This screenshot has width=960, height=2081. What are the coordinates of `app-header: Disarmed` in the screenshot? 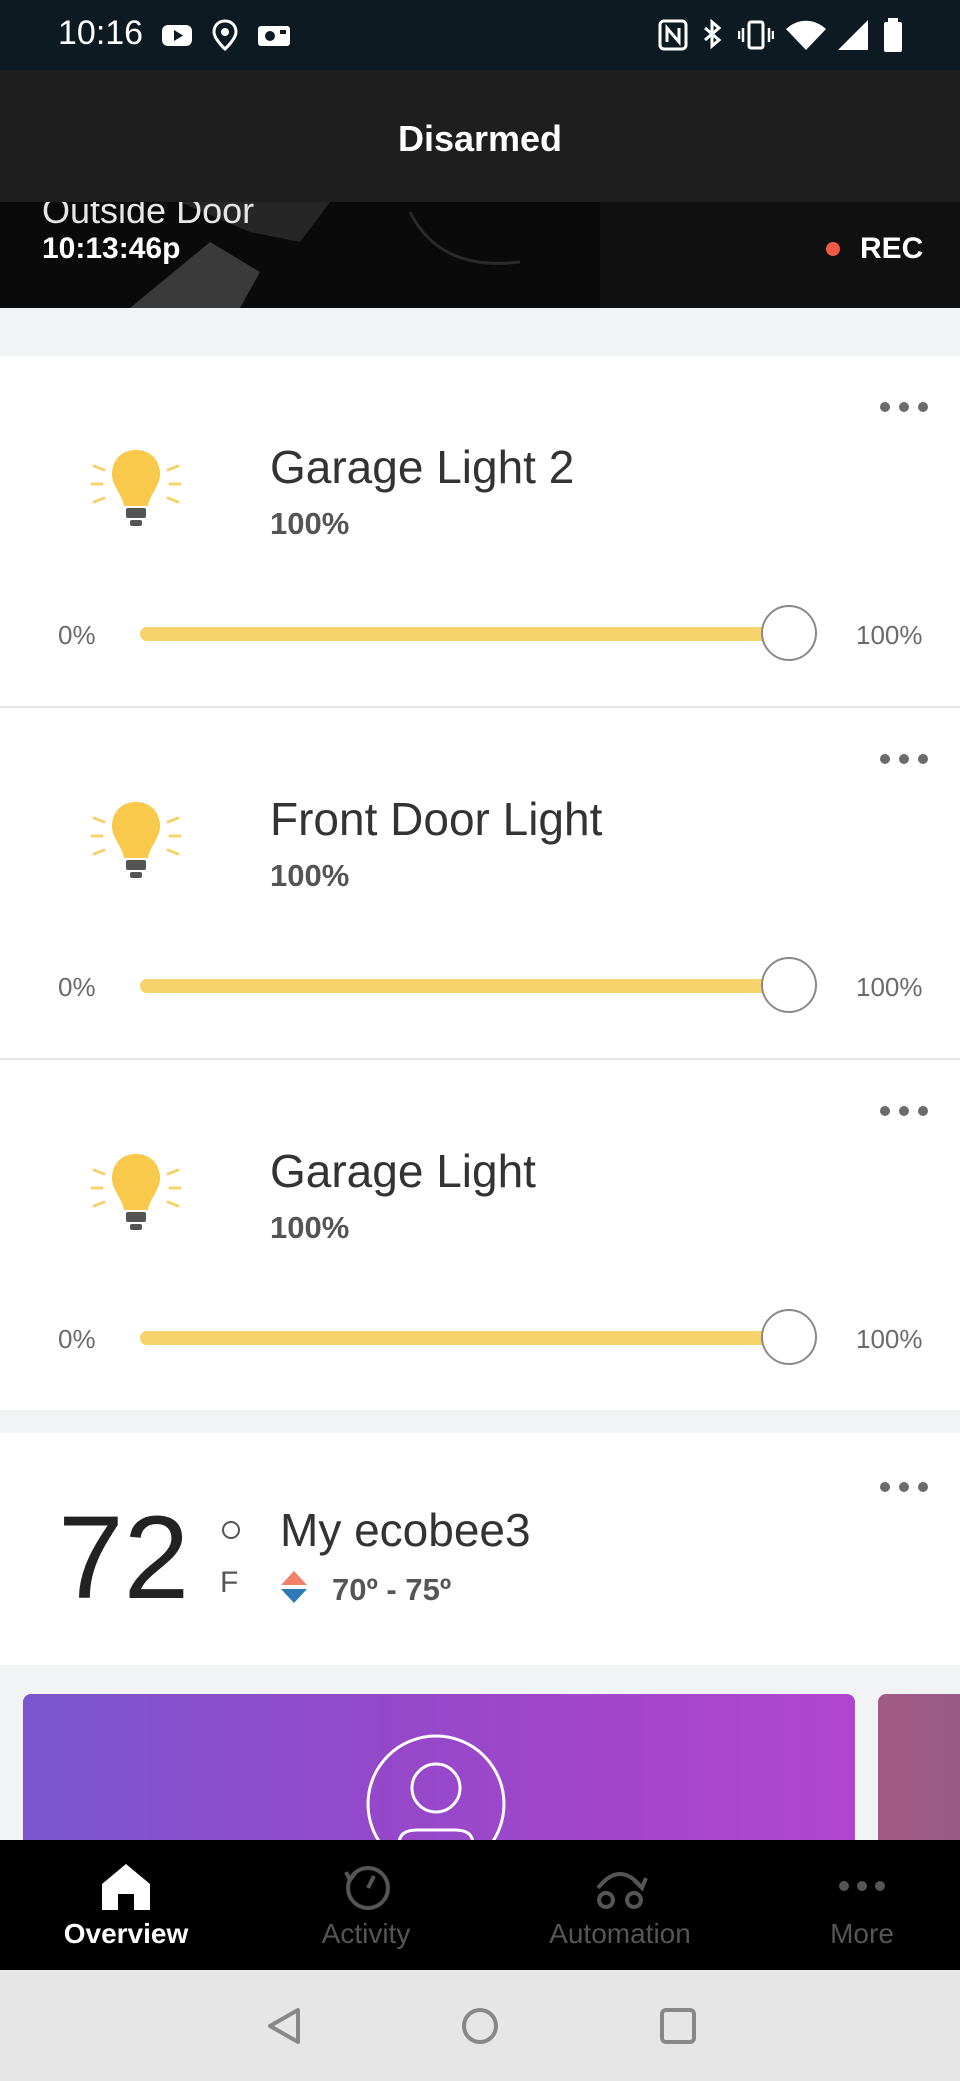 It's located at (480, 136).